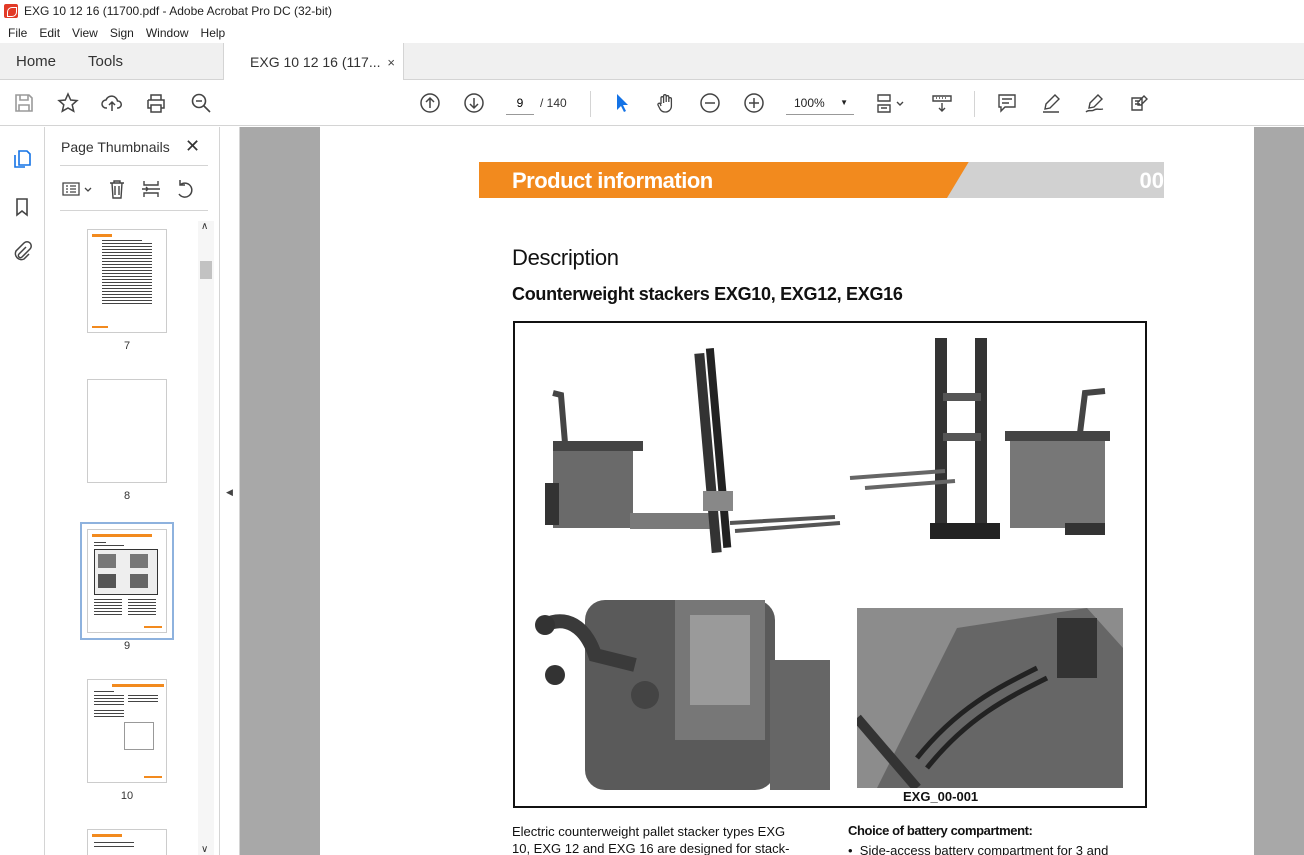 The width and height of the screenshot is (1304, 855). Describe the element at coordinates (979, 438) in the screenshot. I see `stacker-front-view-image` at that location.